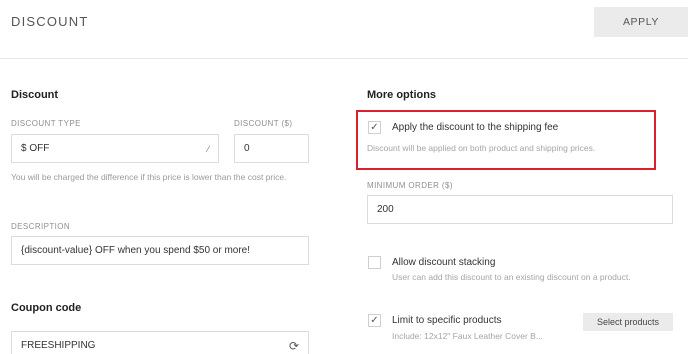 The height and width of the screenshot is (354, 688). Describe the element at coordinates (35, 148) in the screenshot. I see `discount-type-value: $ OFF` at that location.